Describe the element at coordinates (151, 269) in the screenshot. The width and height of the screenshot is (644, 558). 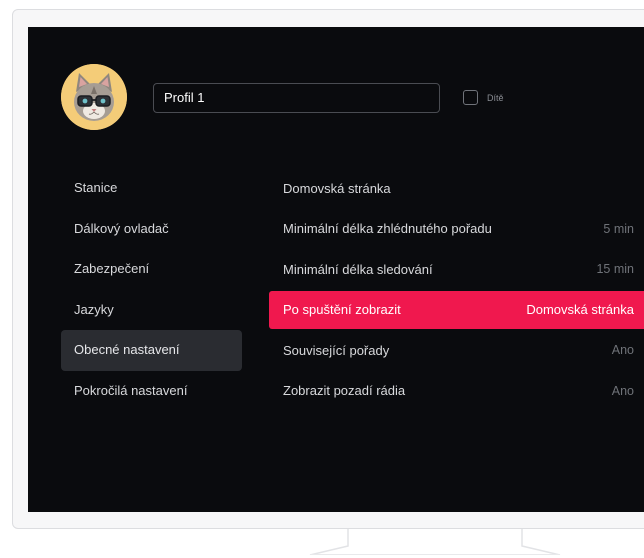
I see `menu-item-security: Zabezpečení` at that location.